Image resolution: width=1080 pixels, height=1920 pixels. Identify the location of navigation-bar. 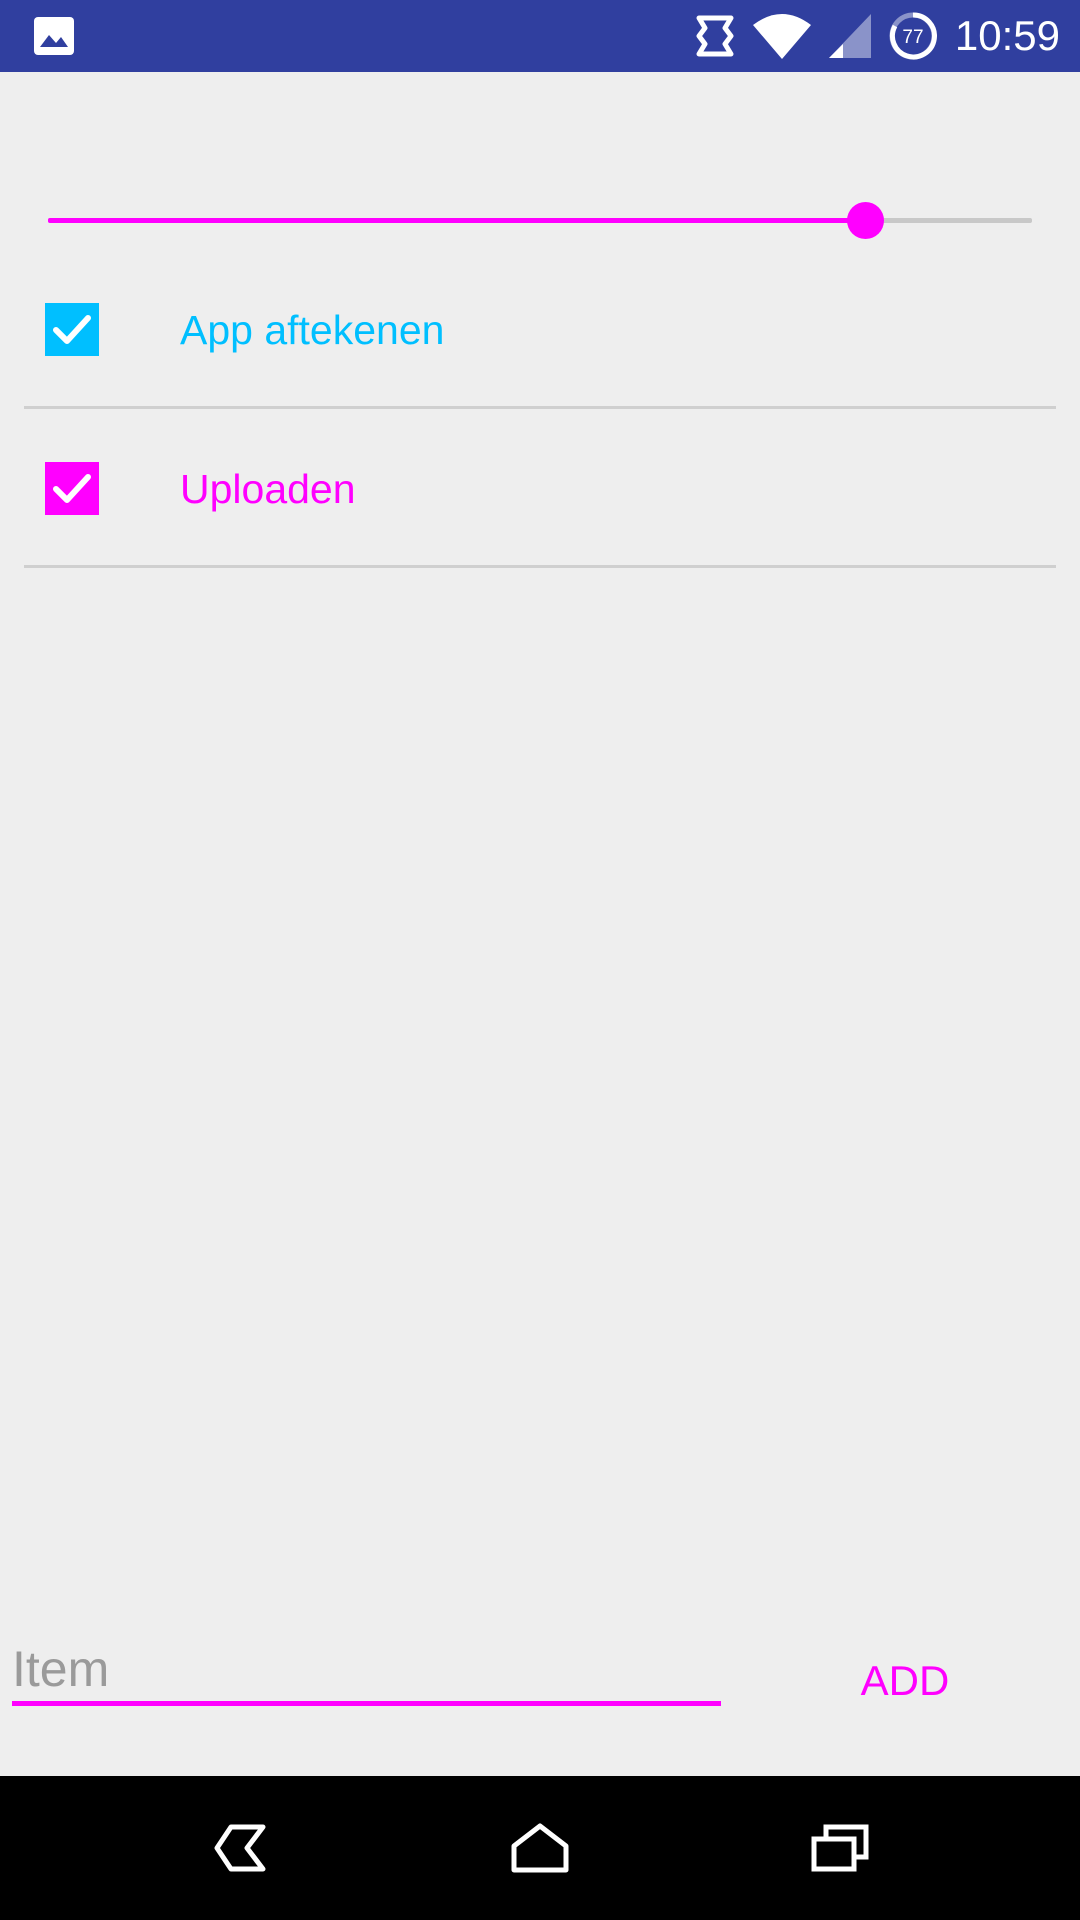
(540, 1848).